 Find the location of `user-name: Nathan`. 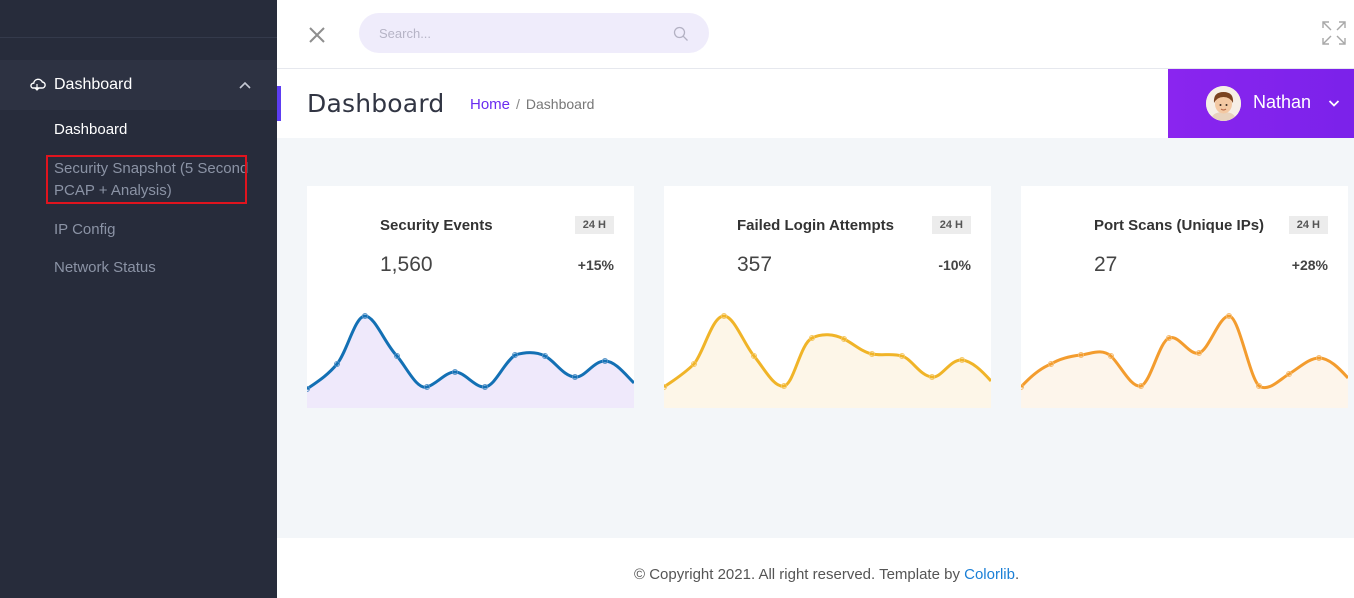

user-name: Nathan is located at coordinates (1282, 102).